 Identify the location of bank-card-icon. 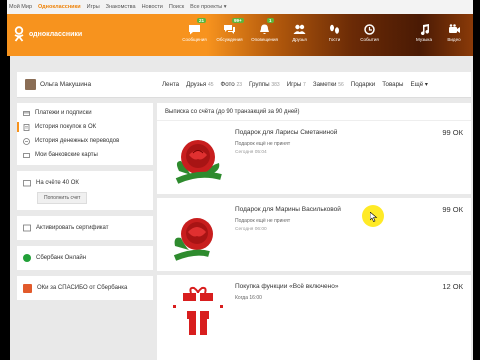
(26, 155).